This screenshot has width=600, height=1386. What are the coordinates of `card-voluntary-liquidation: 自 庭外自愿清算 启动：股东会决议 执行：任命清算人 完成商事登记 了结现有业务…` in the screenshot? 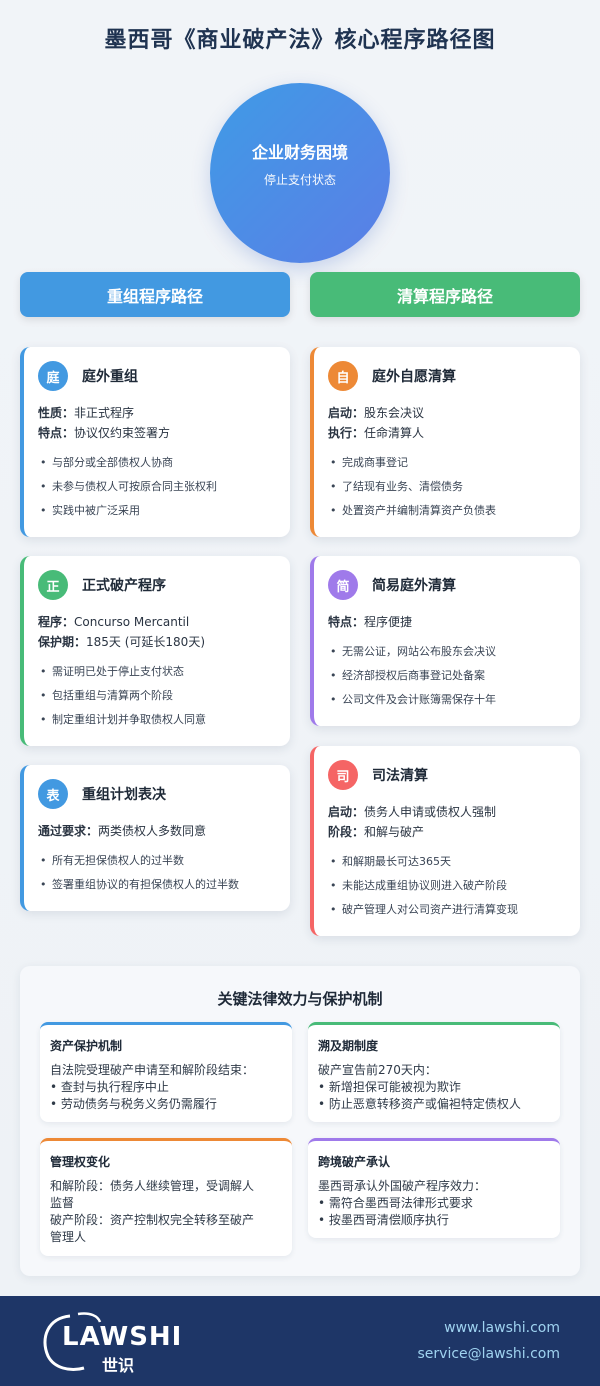 It's located at (445, 442).